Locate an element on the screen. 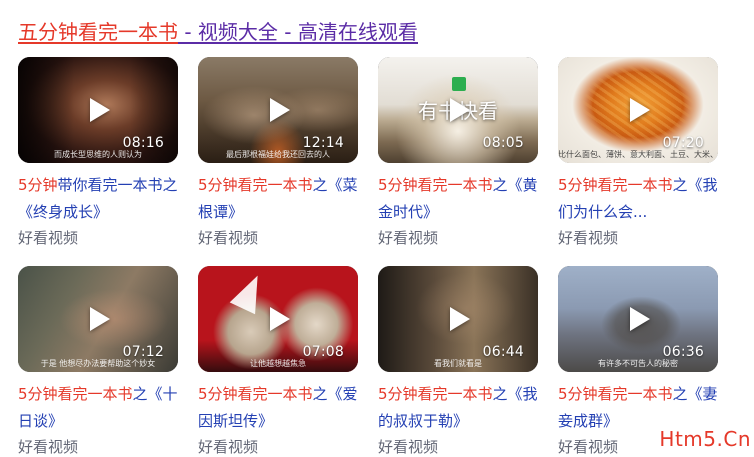  video-card: 而成长型思维的人则认为 08:16 5分钟带你看完一本书之《终身成长》 好看视频 is located at coordinates (98, 152).